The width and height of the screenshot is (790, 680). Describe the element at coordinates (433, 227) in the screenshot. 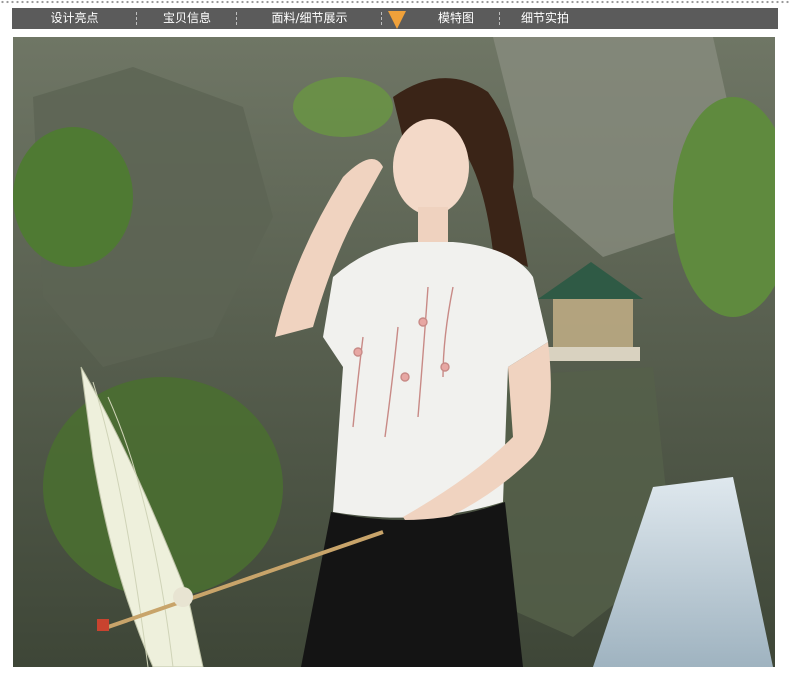

I see `neck` at that location.